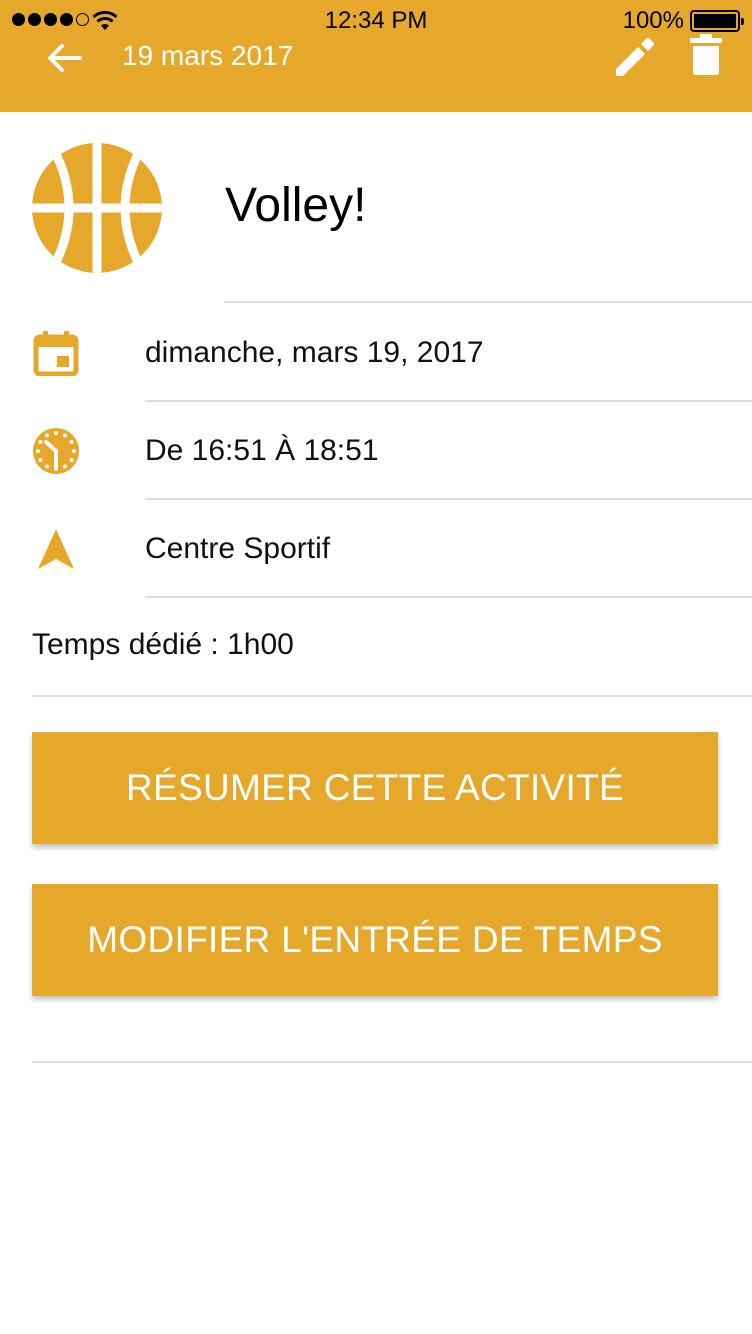 Image resolution: width=752 pixels, height=1334 pixels. I want to click on activity-location: Centre Sportif, so click(238, 548).